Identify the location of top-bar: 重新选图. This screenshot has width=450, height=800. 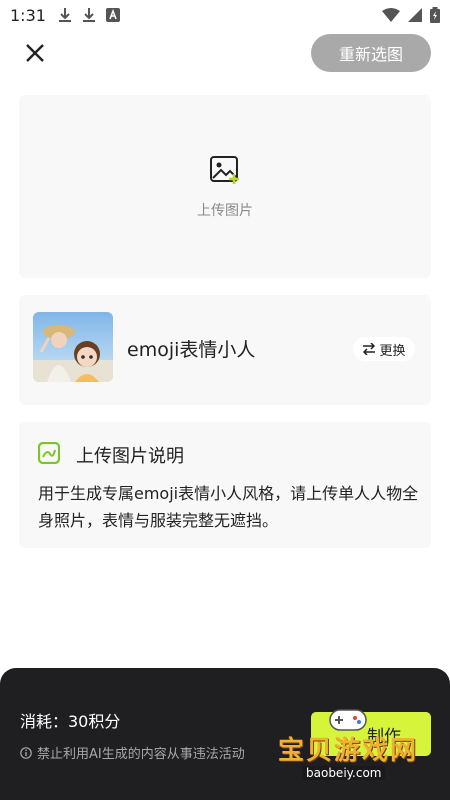
(225, 54).